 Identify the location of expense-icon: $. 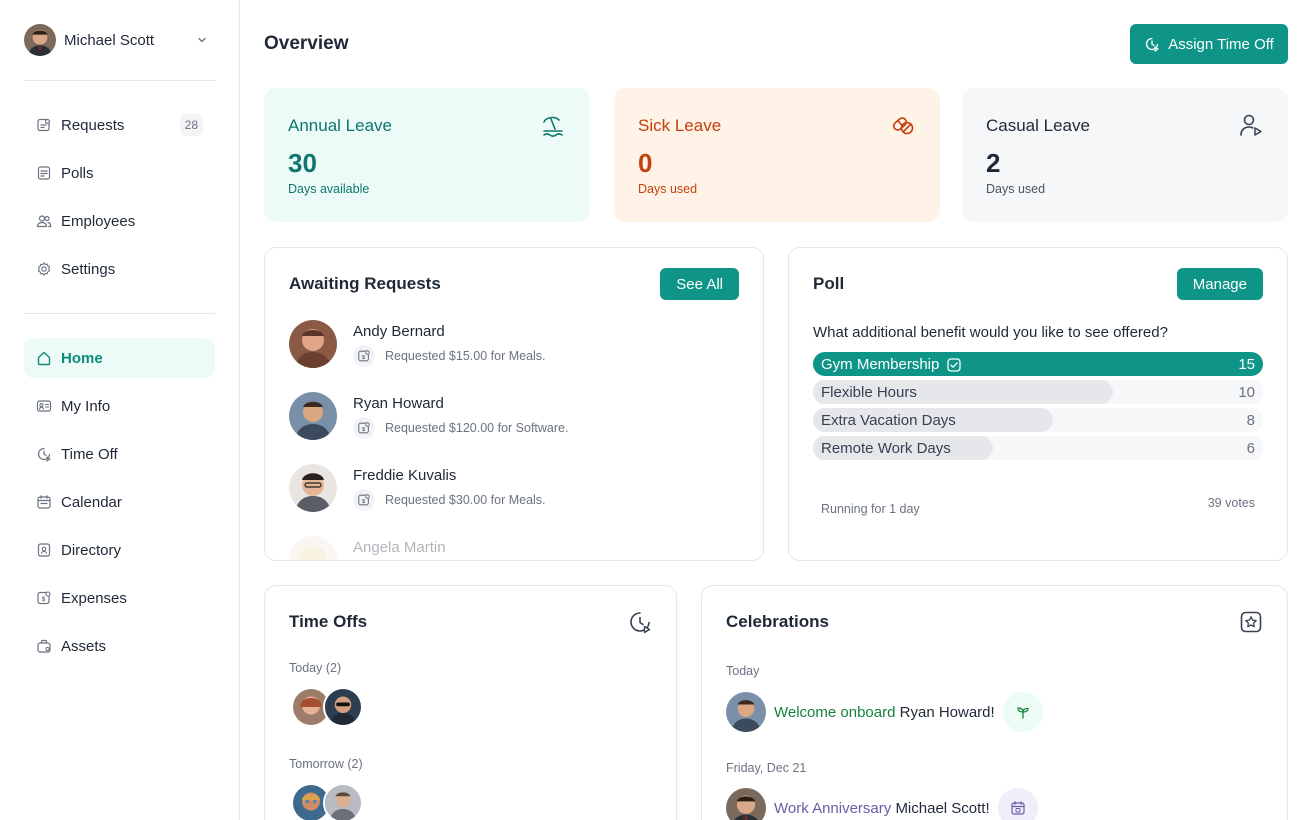
(364, 500).